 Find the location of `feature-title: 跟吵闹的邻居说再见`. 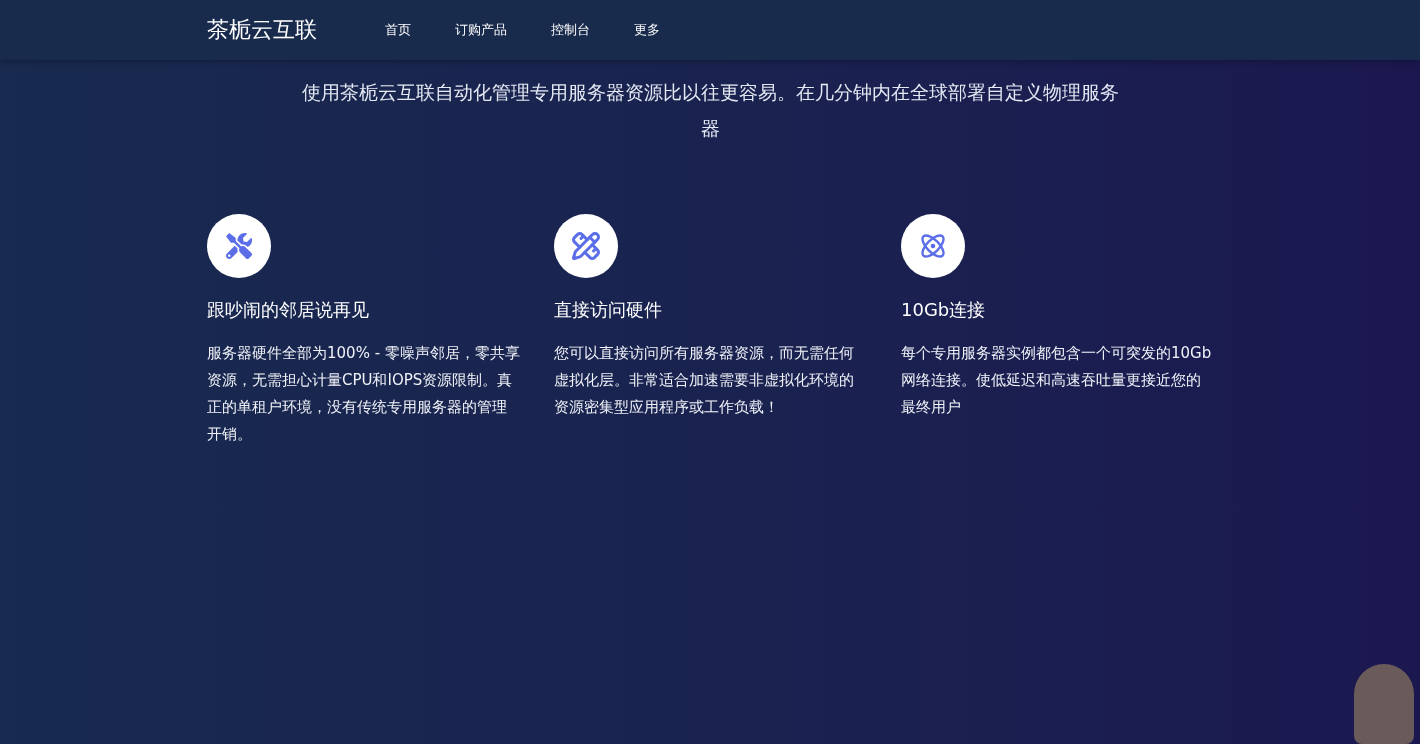

feature-title: 跟吵闹的邻居说再见 is located at coordinates (288, 310).